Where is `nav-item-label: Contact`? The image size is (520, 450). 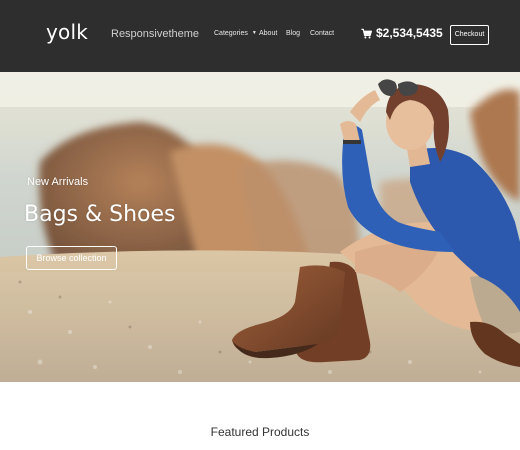
nav-item-label: Contact is located at coordinates (322, 33).